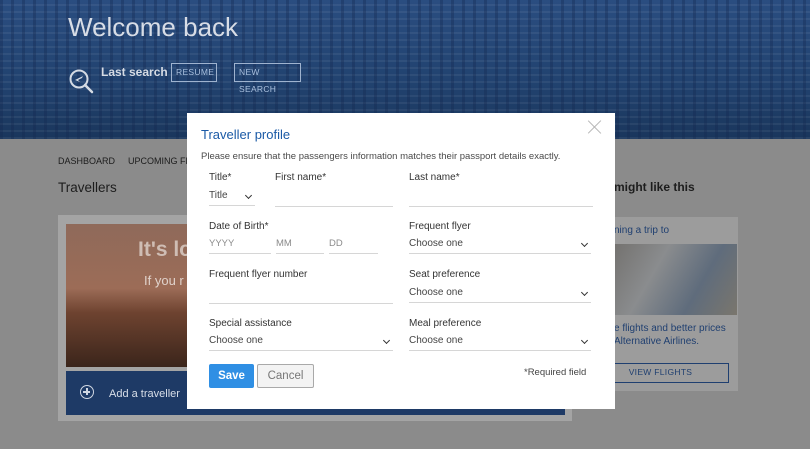  What do you see at coordinates (165, 249) in the screenshot?
I see `photo-headline: It's lo` at bounding box center [165, 249].